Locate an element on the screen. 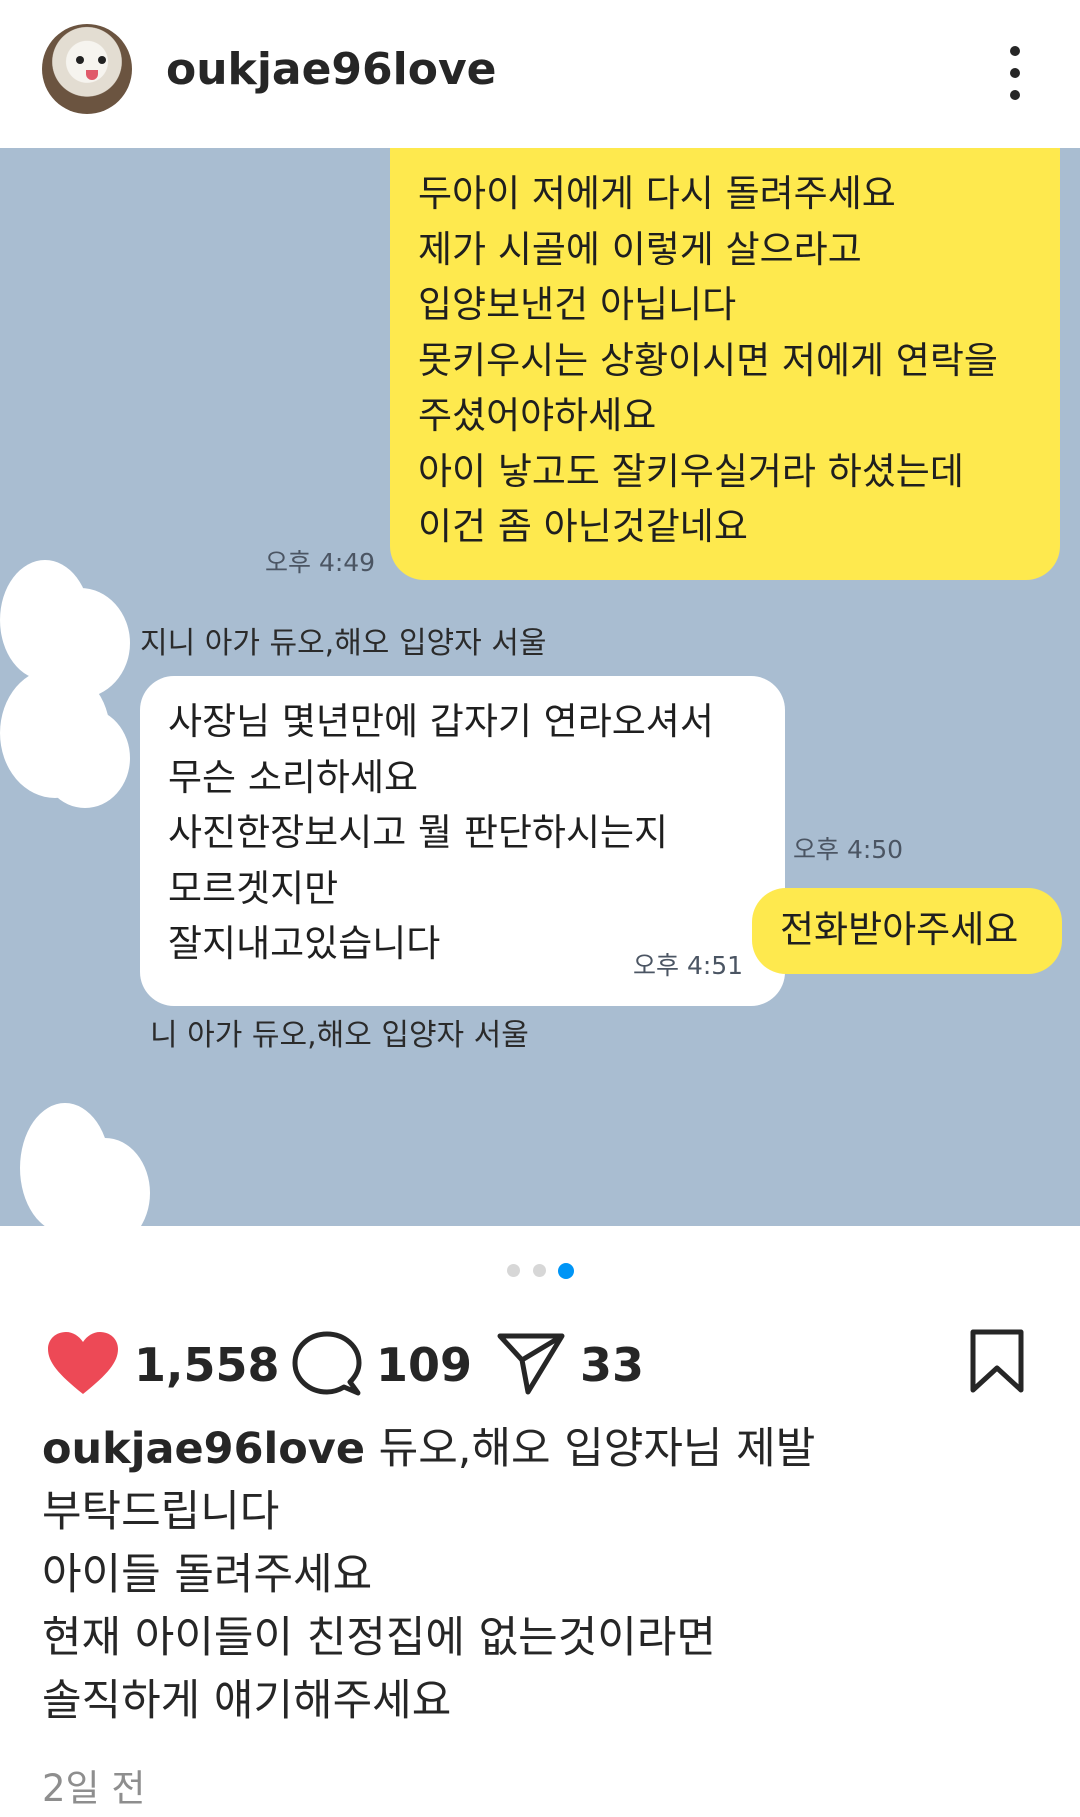 This screenshot has width=1080, height=1817. chat-line: 아이 낳고도 잘키우실거라 하셨는데 is located at coordinates (691, 471).